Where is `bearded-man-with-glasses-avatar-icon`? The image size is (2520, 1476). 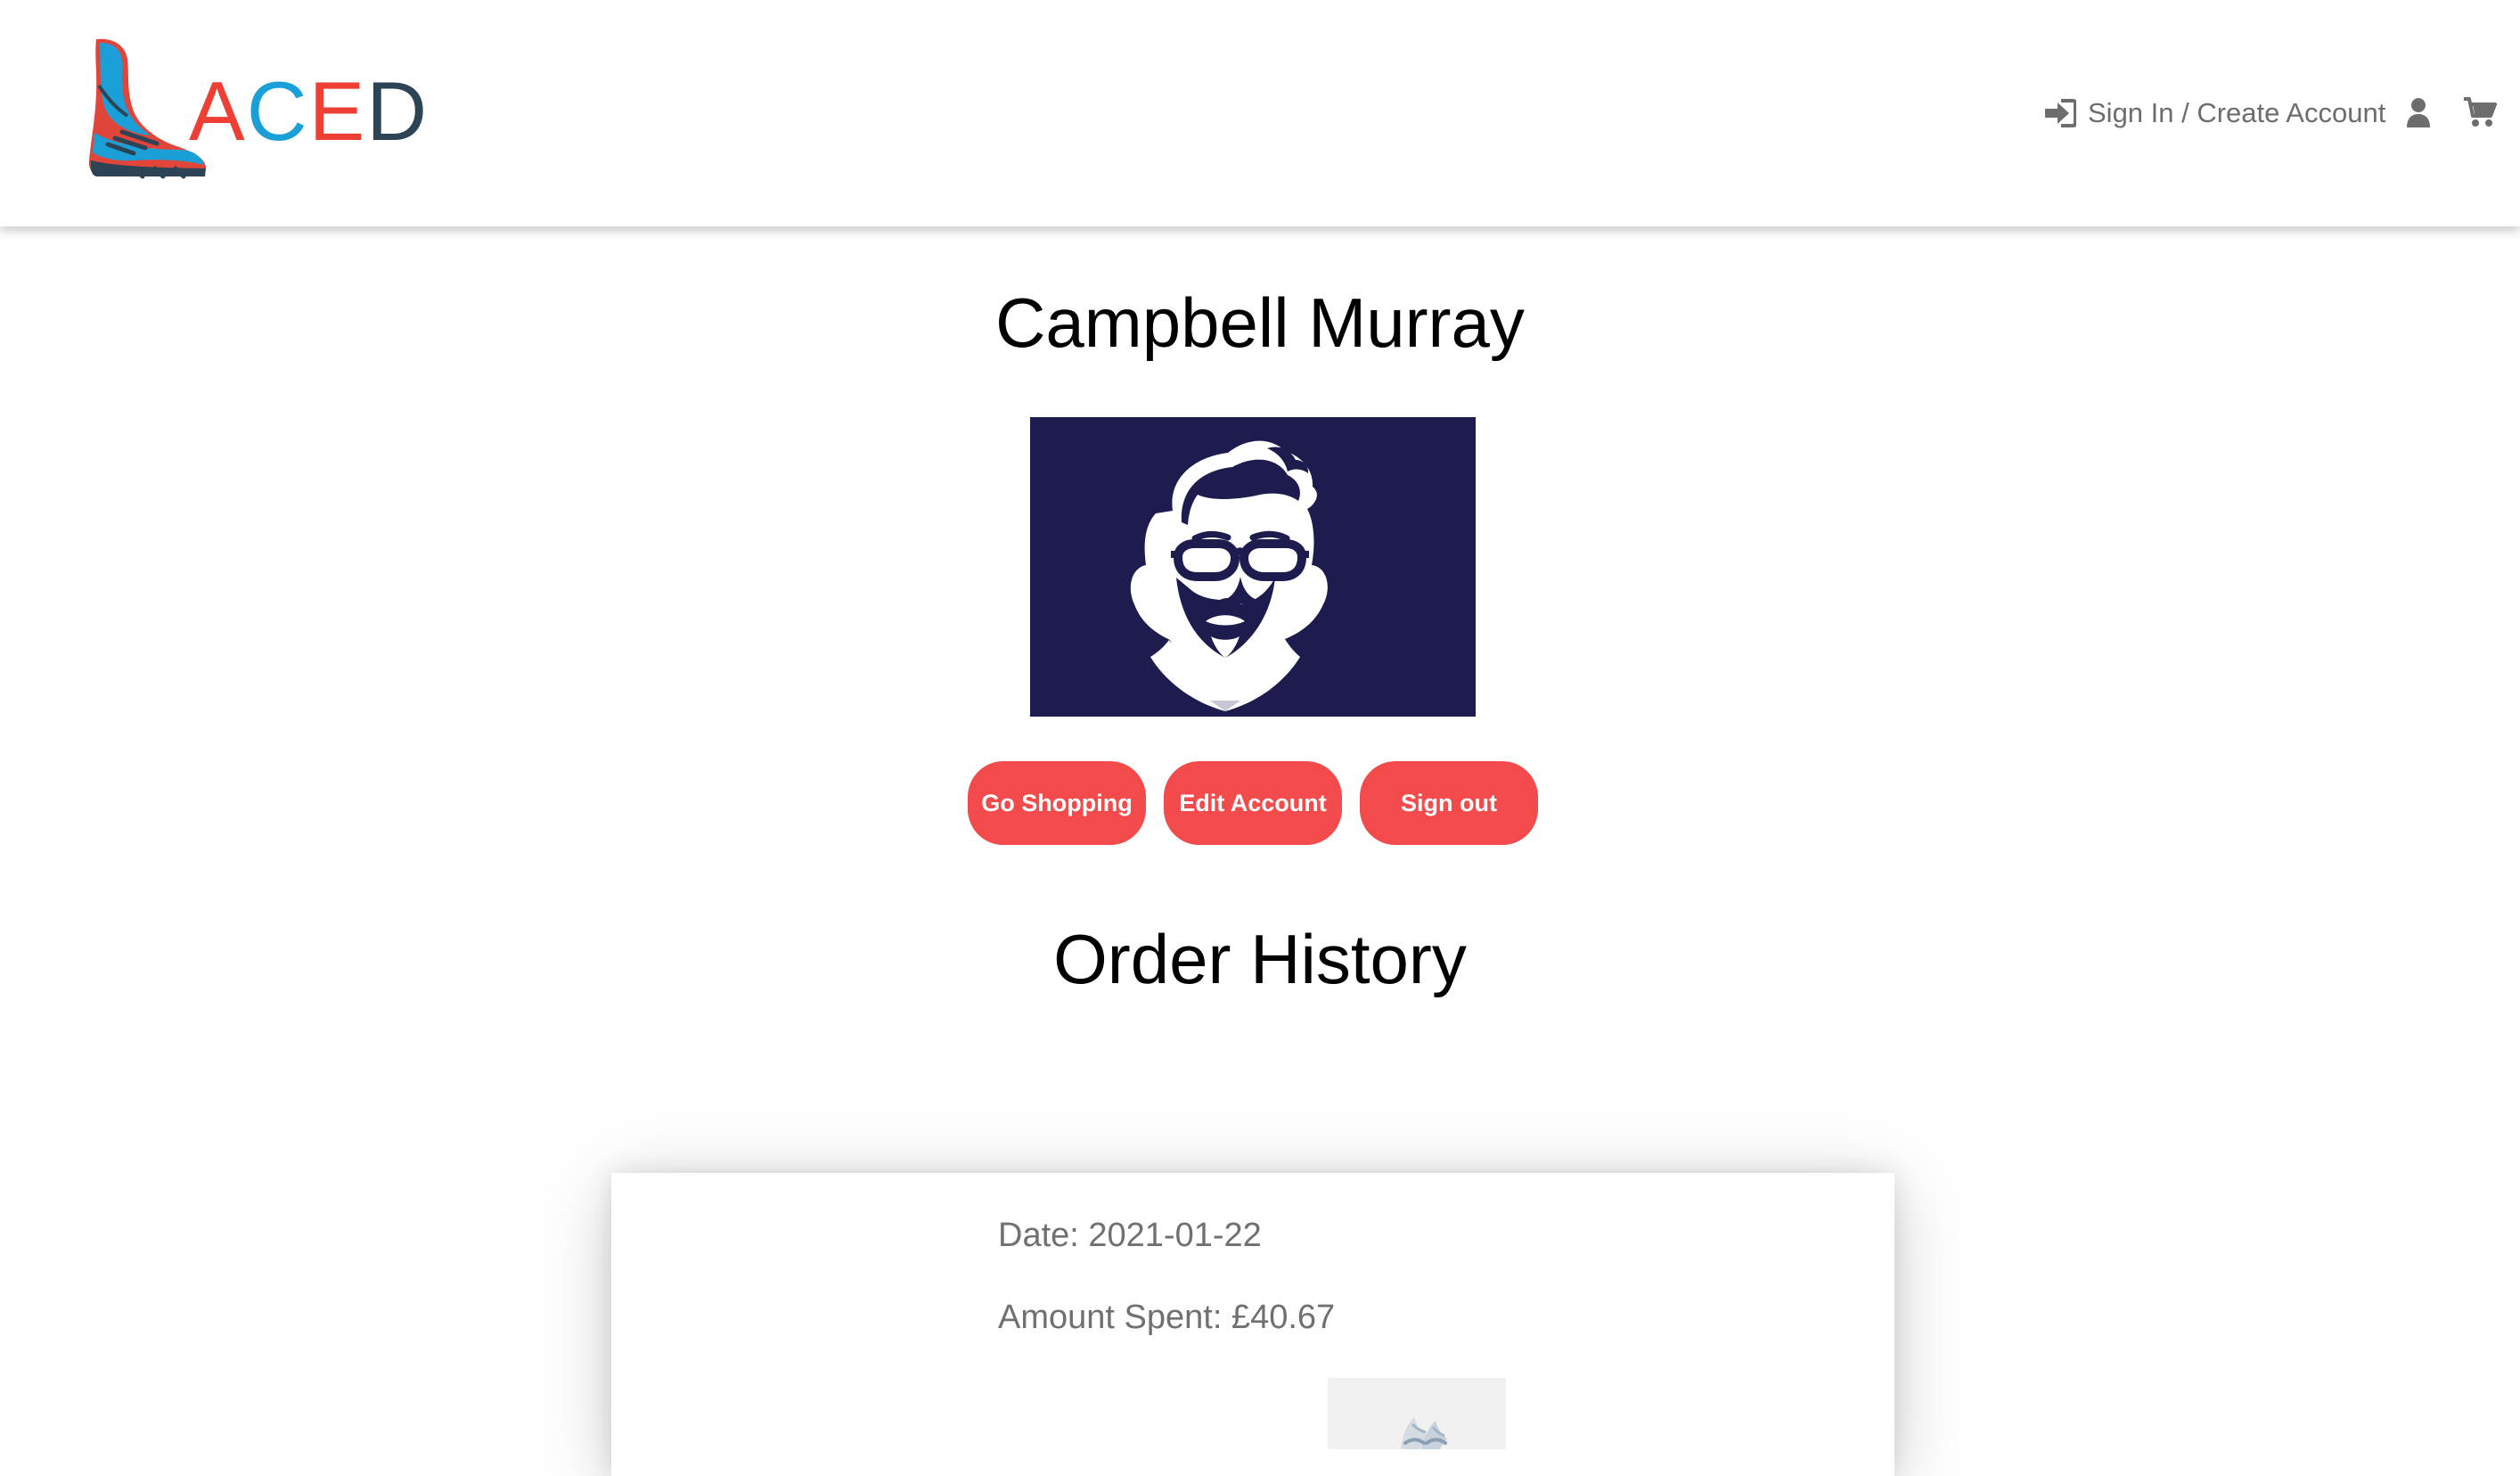
bearded-man-with-glasses-avatar-icon is located at coordinates (1253, 567).